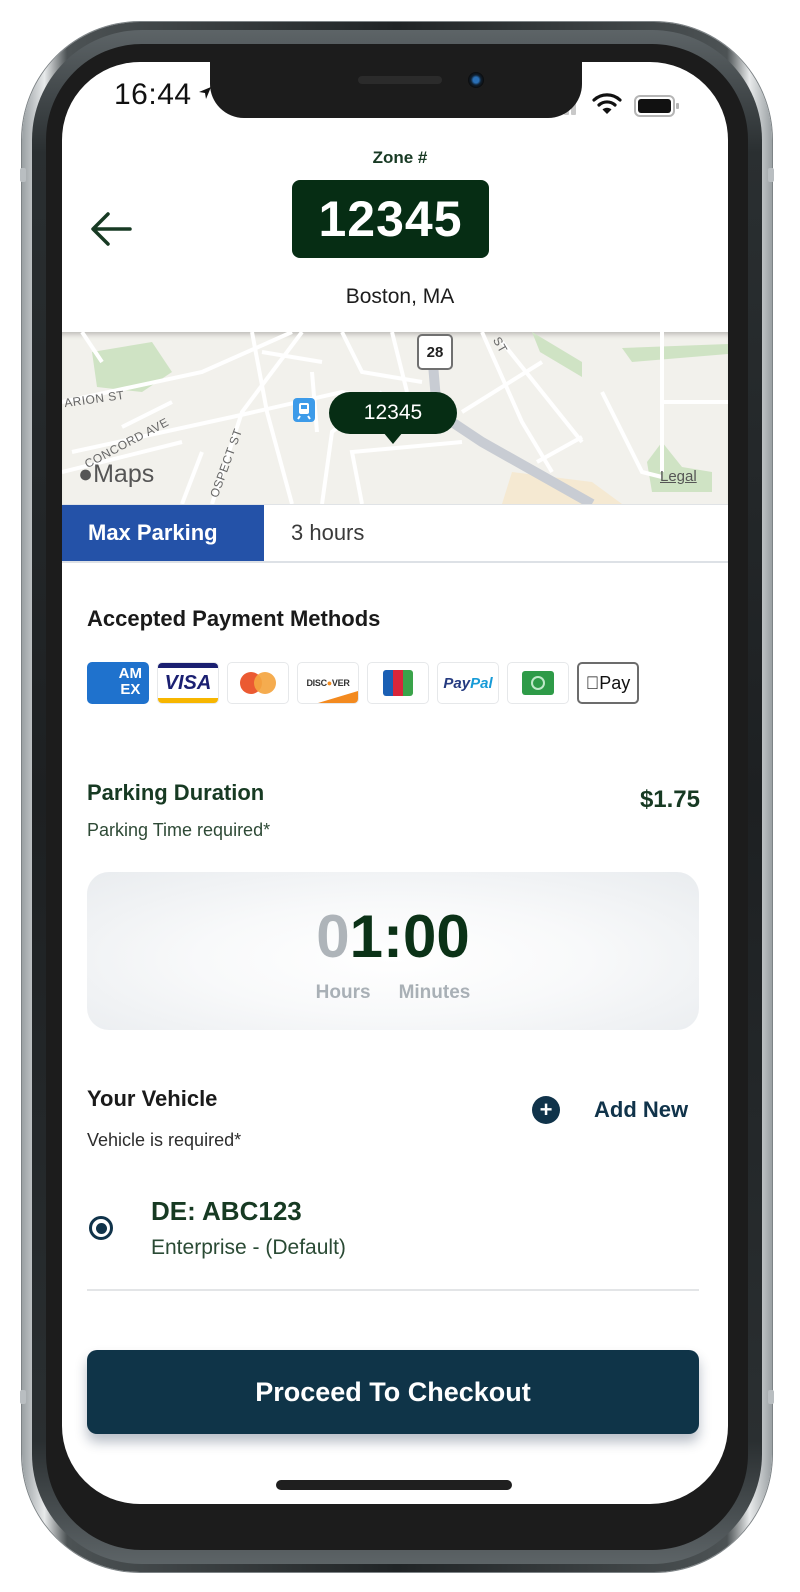 This screenshot has width=800, height=1592. What do you see at coordinates (152, 1098) in the screenshot?
I see `vehicle-title: Your Vehicle` at bounding box center [152, 1098].